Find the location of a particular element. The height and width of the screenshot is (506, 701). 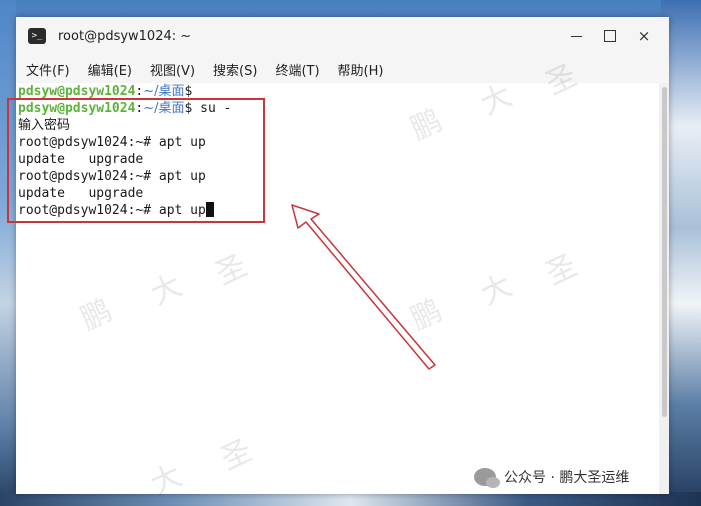

annotation-arrow-icon is located at coordinates (363, 287).